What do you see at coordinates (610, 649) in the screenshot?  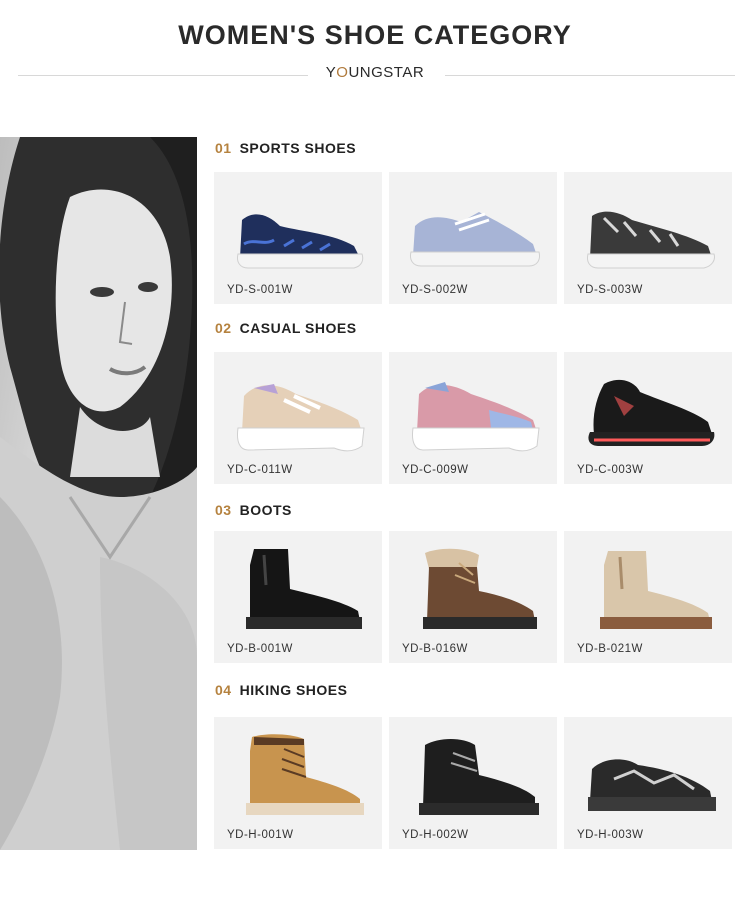 I see `product-code: YD-B-021W` at bounding box center [610, 649].